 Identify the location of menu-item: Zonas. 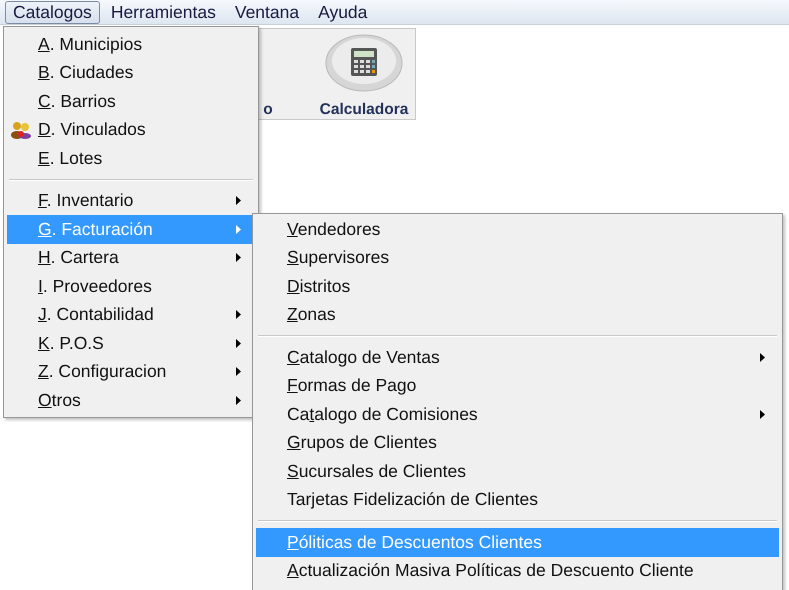
(517, 314).